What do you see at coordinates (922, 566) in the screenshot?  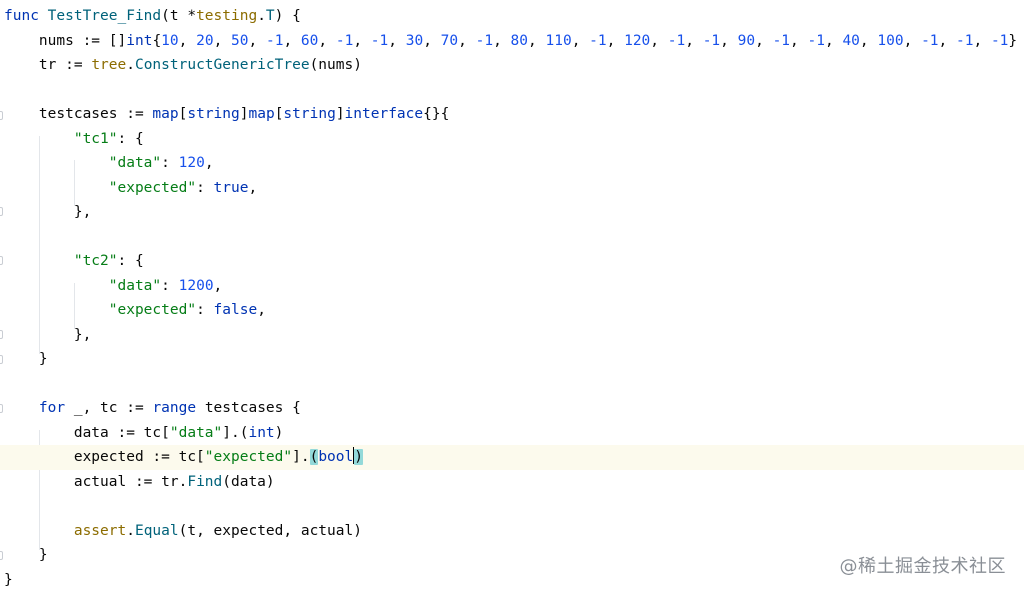 I see `watermark: @稀土掘金技术社区` at bounding box center [922, 566].